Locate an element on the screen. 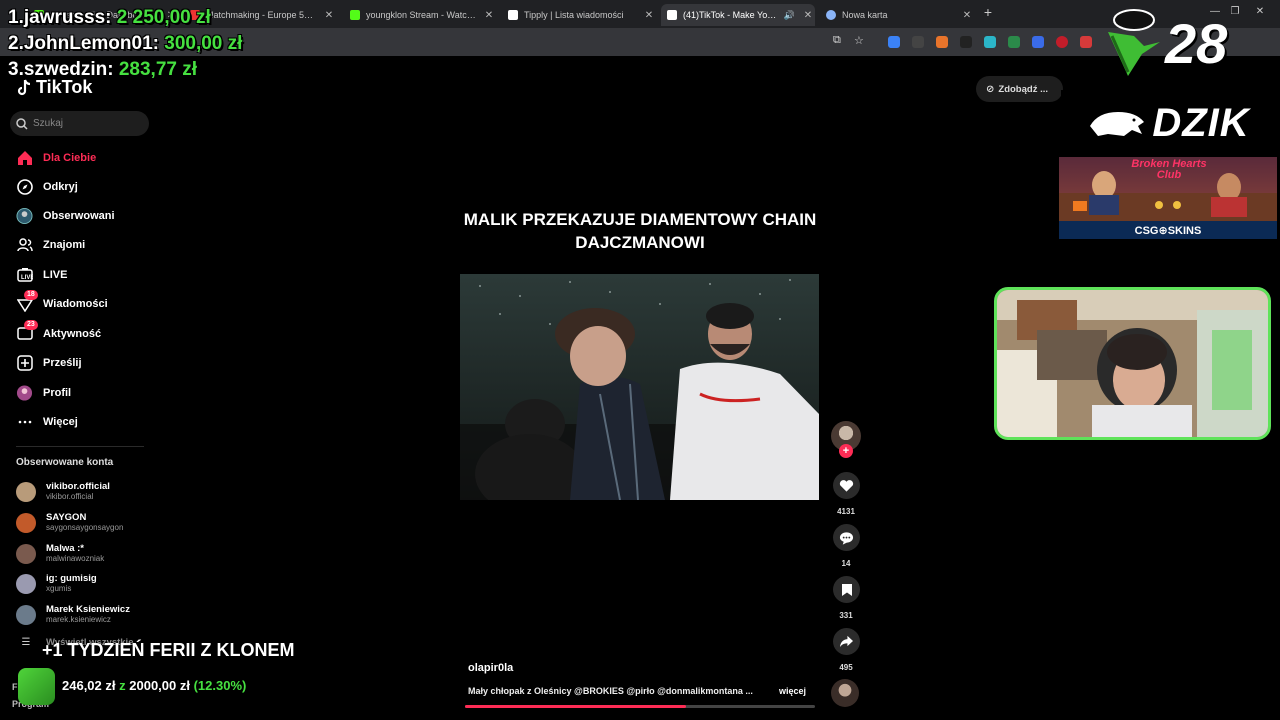 The width and height of the screenshot is (1280, 720). footer-link: F is located at coordinates (15, 687).